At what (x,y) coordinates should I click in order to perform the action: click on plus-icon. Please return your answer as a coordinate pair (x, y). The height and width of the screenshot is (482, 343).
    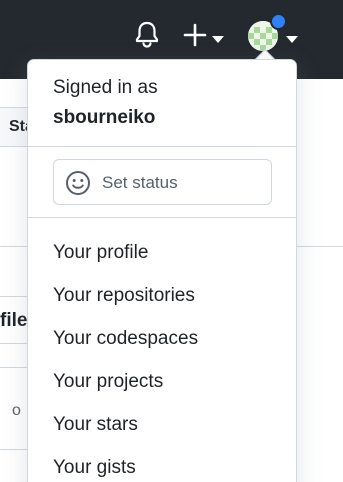
    Looking at the image, I should click on (195, 35).